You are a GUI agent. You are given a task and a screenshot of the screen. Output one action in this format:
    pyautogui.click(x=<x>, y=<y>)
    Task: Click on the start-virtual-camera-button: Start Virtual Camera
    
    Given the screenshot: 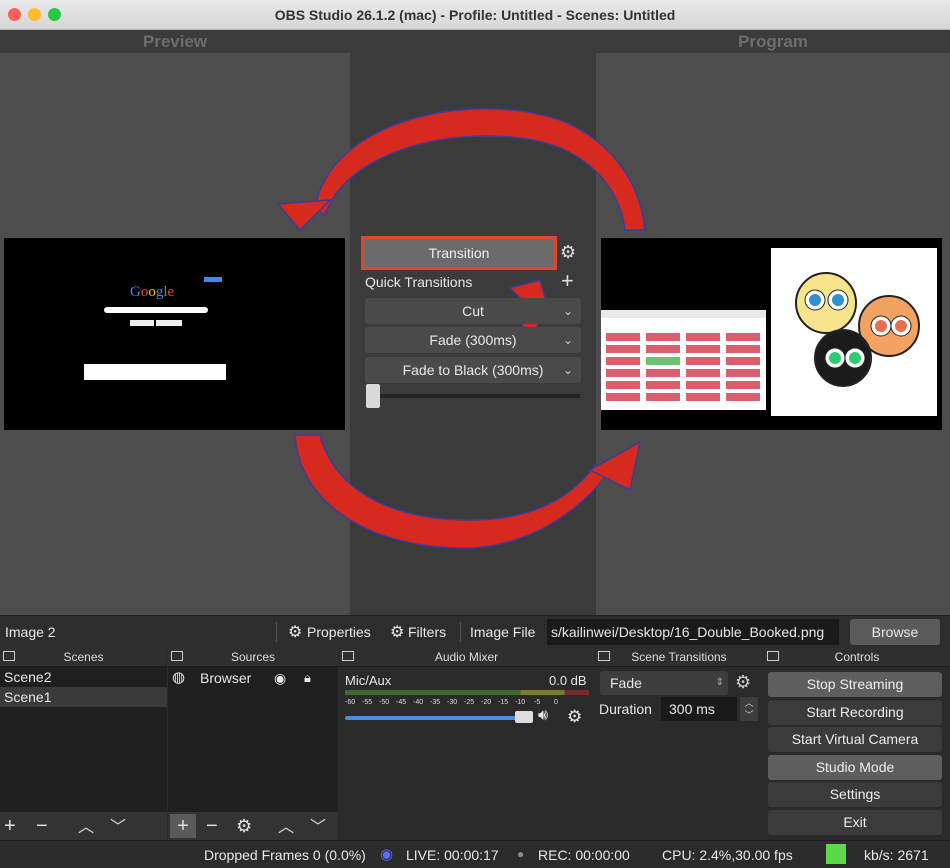 What is the action you would take?
    pyautogui.click(x=855, y=739)
    